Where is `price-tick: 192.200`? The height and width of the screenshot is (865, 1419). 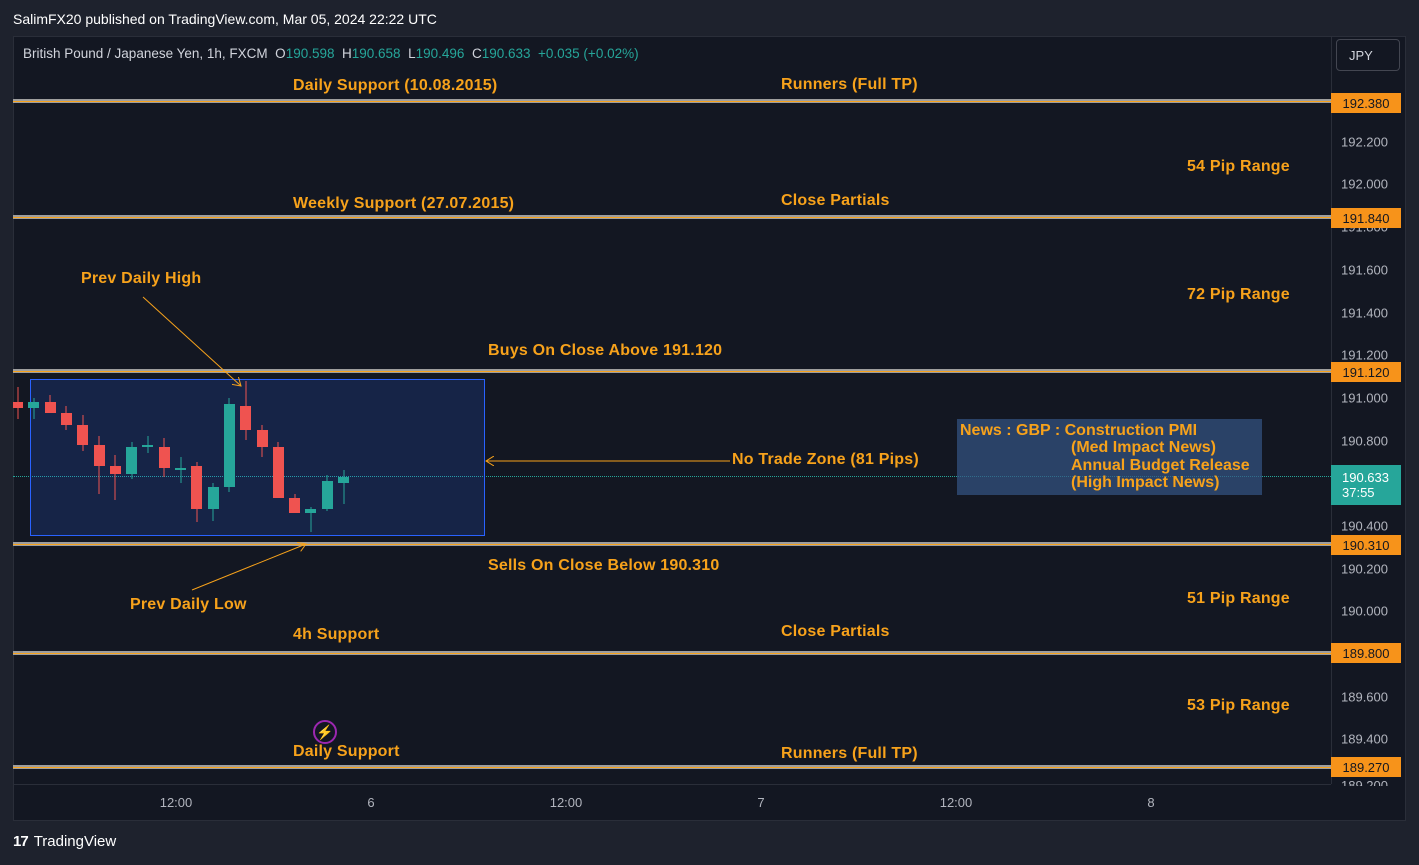 price-tick: 192.200 is located at coordinates (1364, 142).